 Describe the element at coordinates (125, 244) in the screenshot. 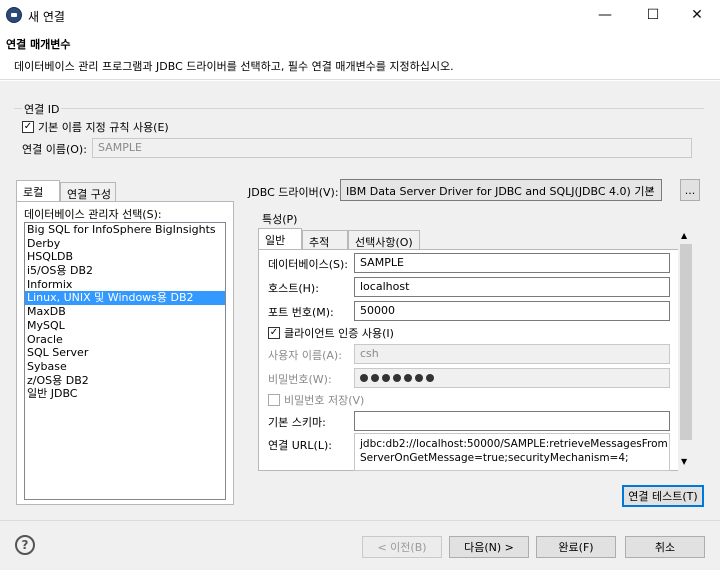

I see `list-item: Derby` at that location.